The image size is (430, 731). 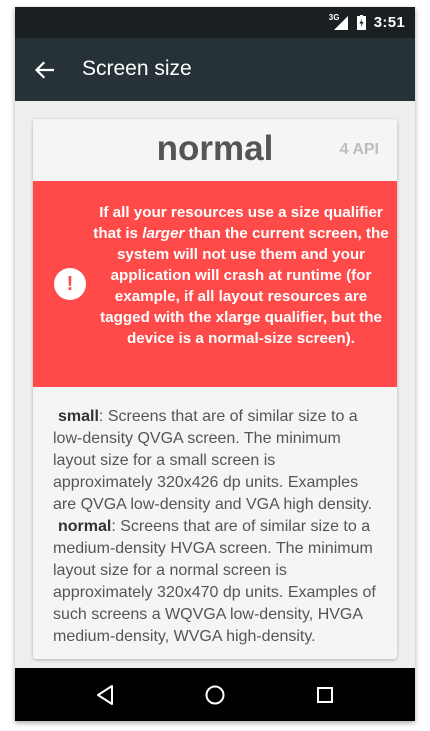 What do you see at coordinates (163, 233) in the screenshot?
I see `warning-emphasis: larger` at bounding box center [163, 233].